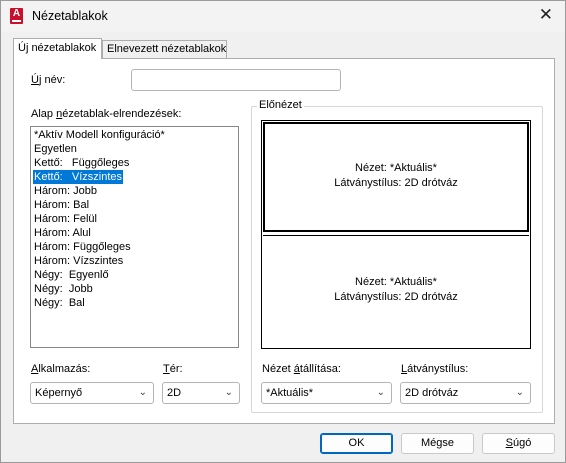 Image resolution: width=566 pixels, height=463 pixels. I want to click on visual-style-label: Látványstílus:, so click(435, 369).